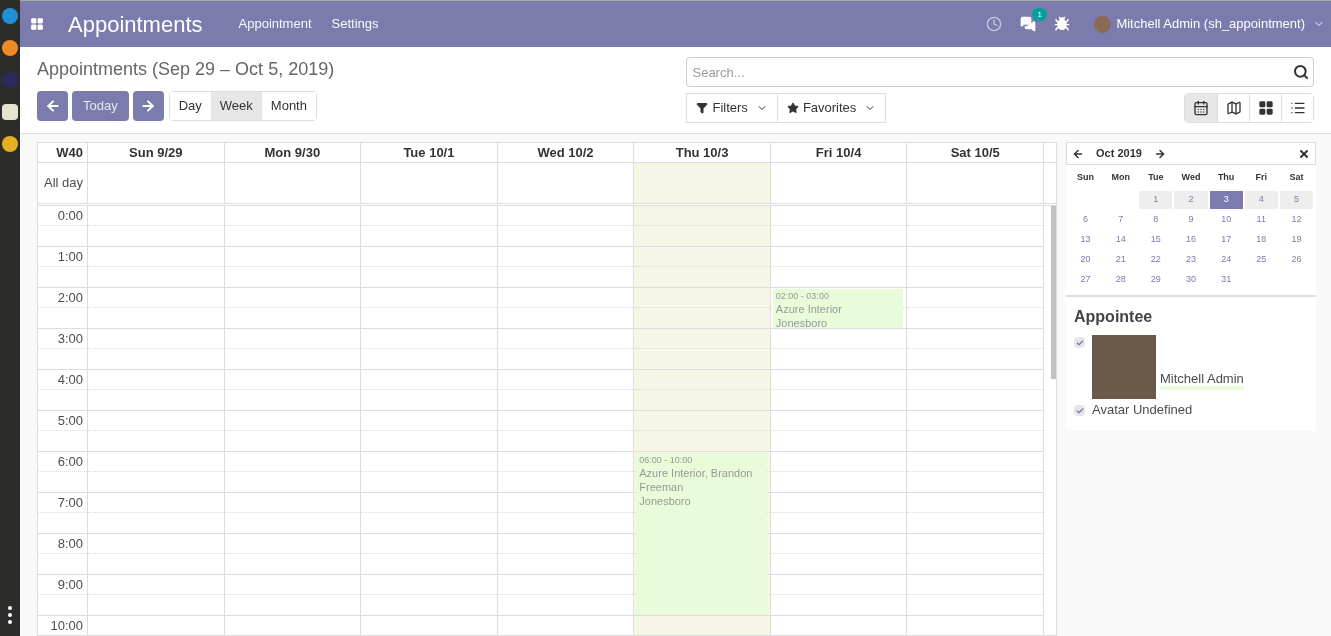 This screenshot has height=636, width=1331. Describe the element at coordinates (701, 534) in the screenshot. I see `calendar-event: 06:00 - 10:00 Azure Interior, Brandon Freeman Jonesboro` at that location.